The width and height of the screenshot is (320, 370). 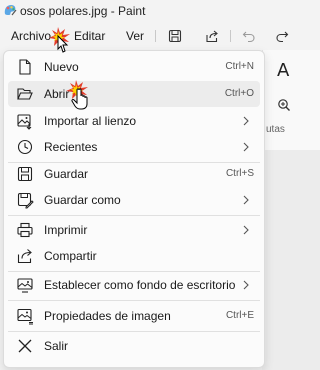 I want to click on menu-item-label: Salir, so click(x=56, y=346).